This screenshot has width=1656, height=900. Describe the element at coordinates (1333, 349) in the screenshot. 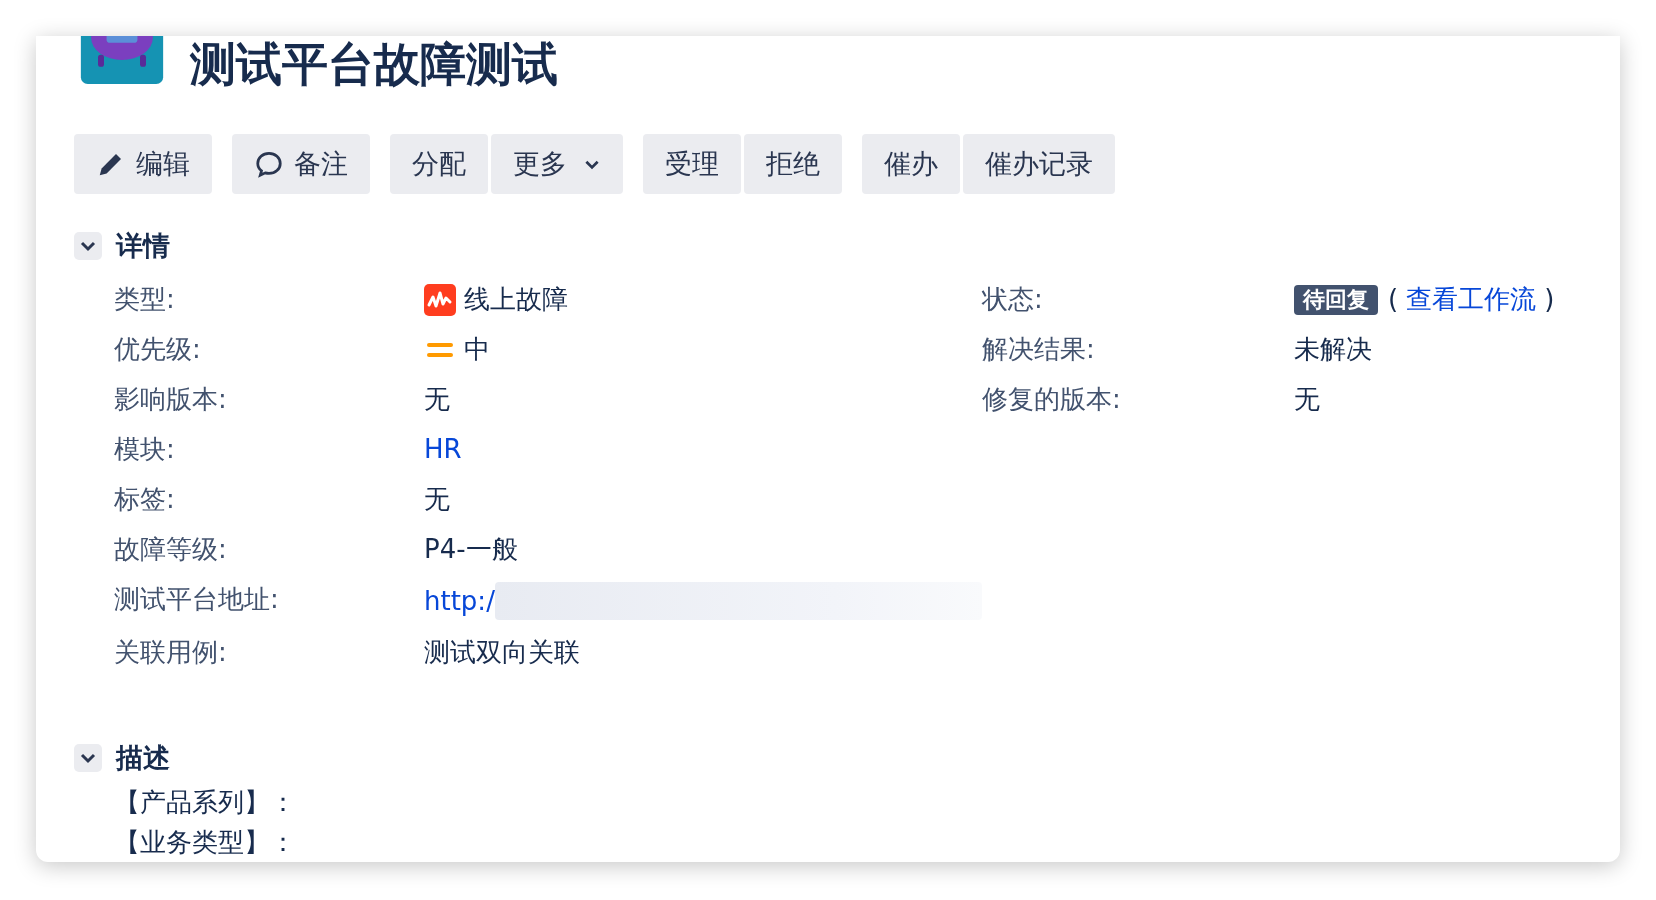

I see `field-value: 未解决` at that location.